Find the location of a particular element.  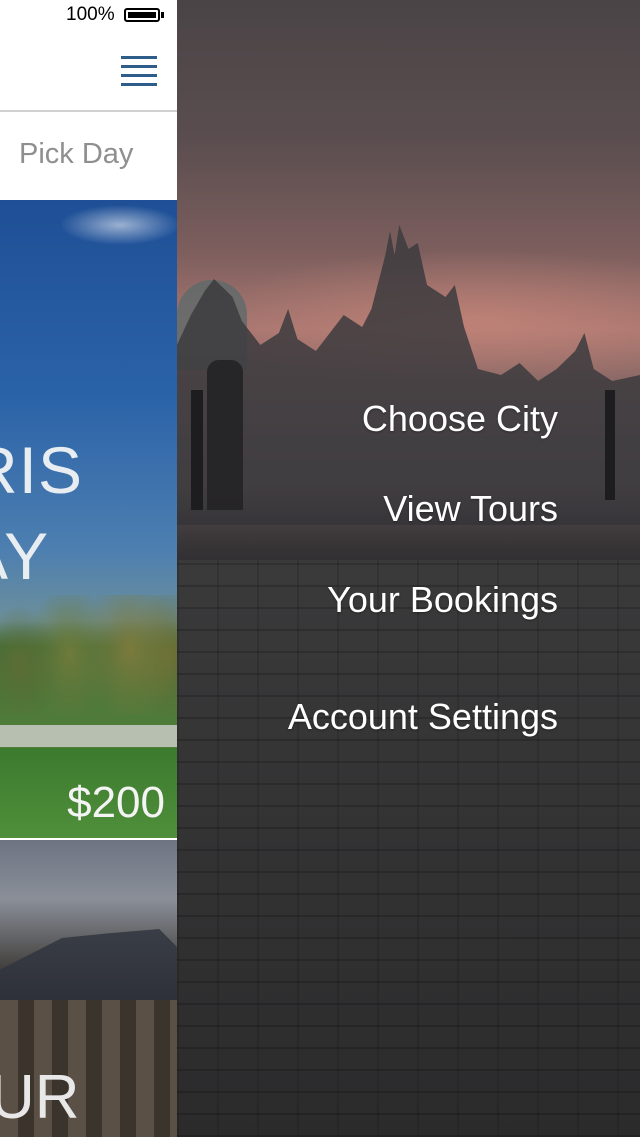

filter-bar: Pick Day is located at coordinates (88, 156).